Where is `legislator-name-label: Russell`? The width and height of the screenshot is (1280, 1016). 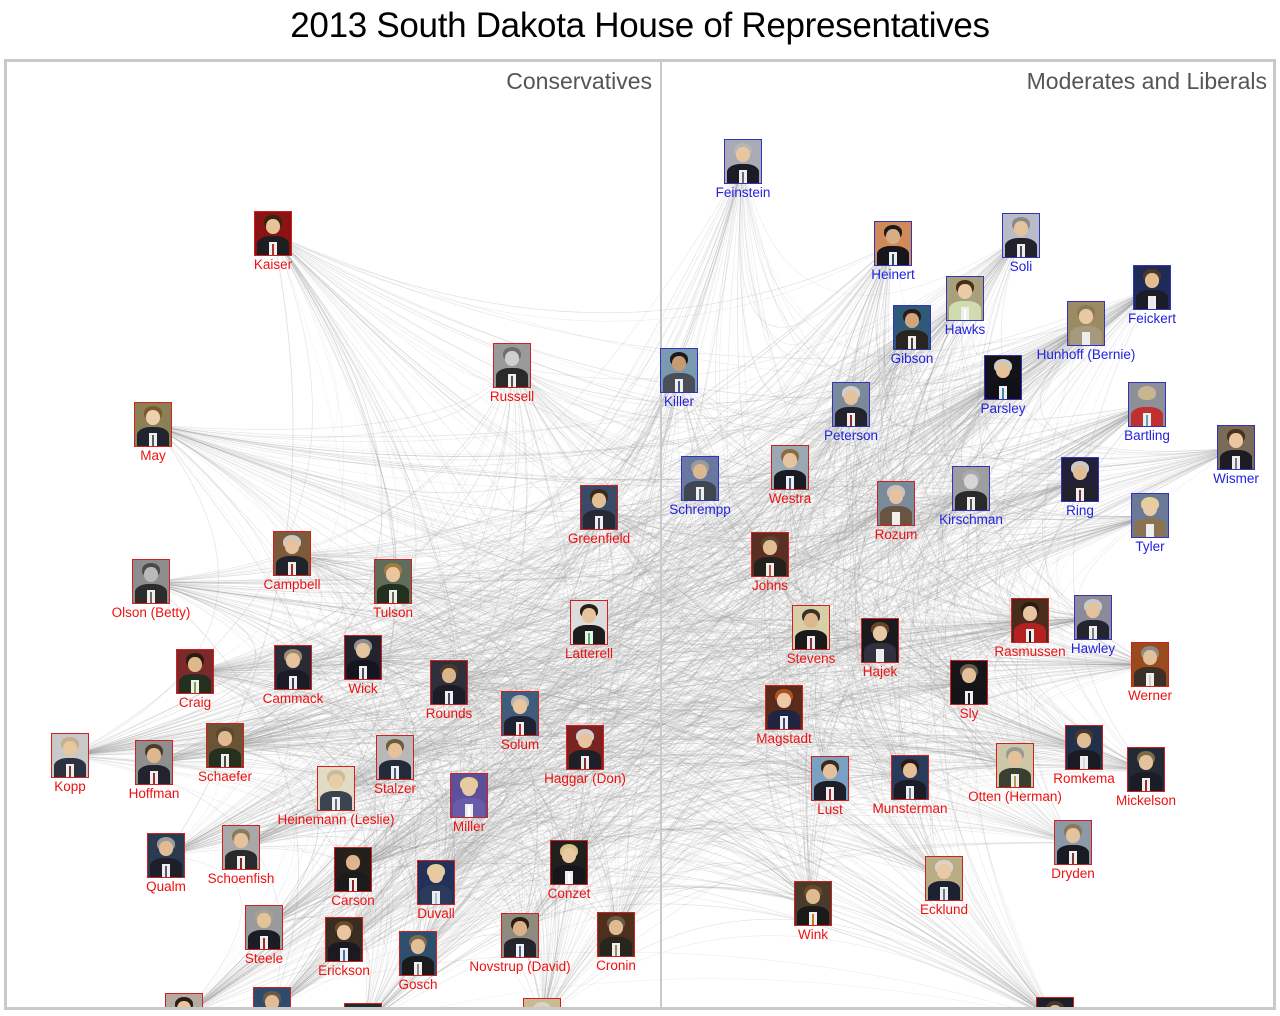
legislator-name-label: Russell is located at coordinates (512, 396).